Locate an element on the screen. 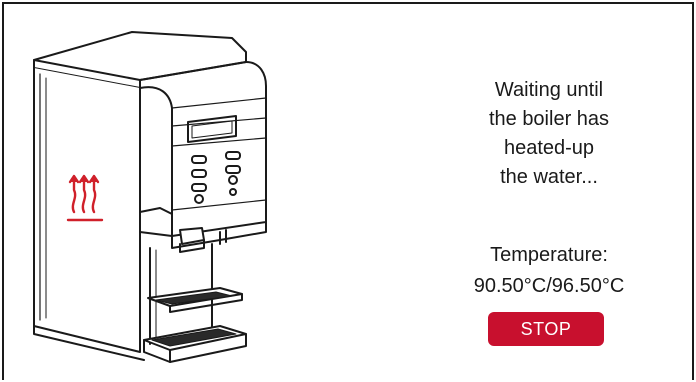 The image size is (696, 382). heating-icon is located at coordinates (85, 198).